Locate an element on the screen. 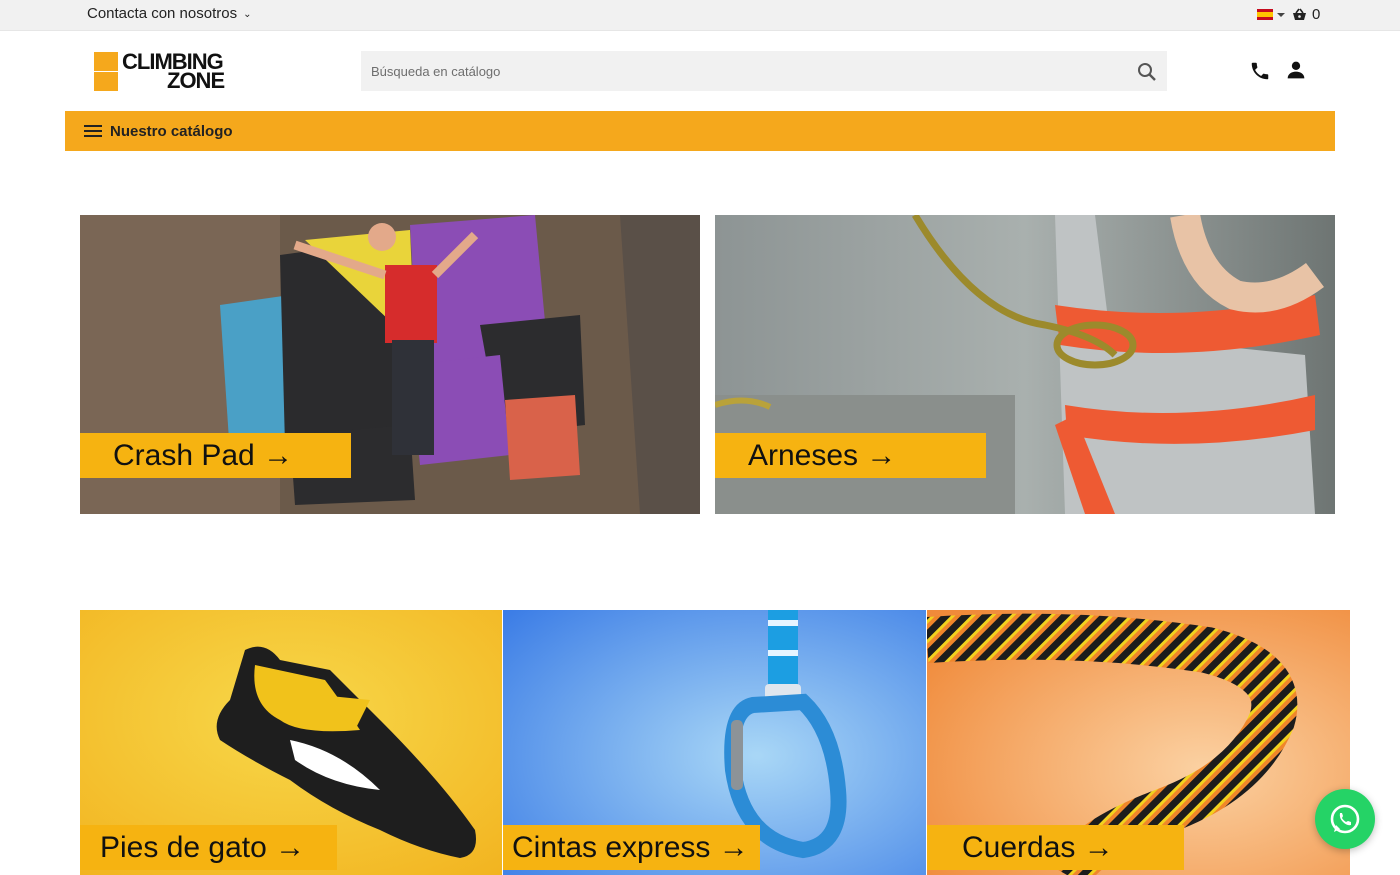  flag-icon is located at coordinates (1265, 14).